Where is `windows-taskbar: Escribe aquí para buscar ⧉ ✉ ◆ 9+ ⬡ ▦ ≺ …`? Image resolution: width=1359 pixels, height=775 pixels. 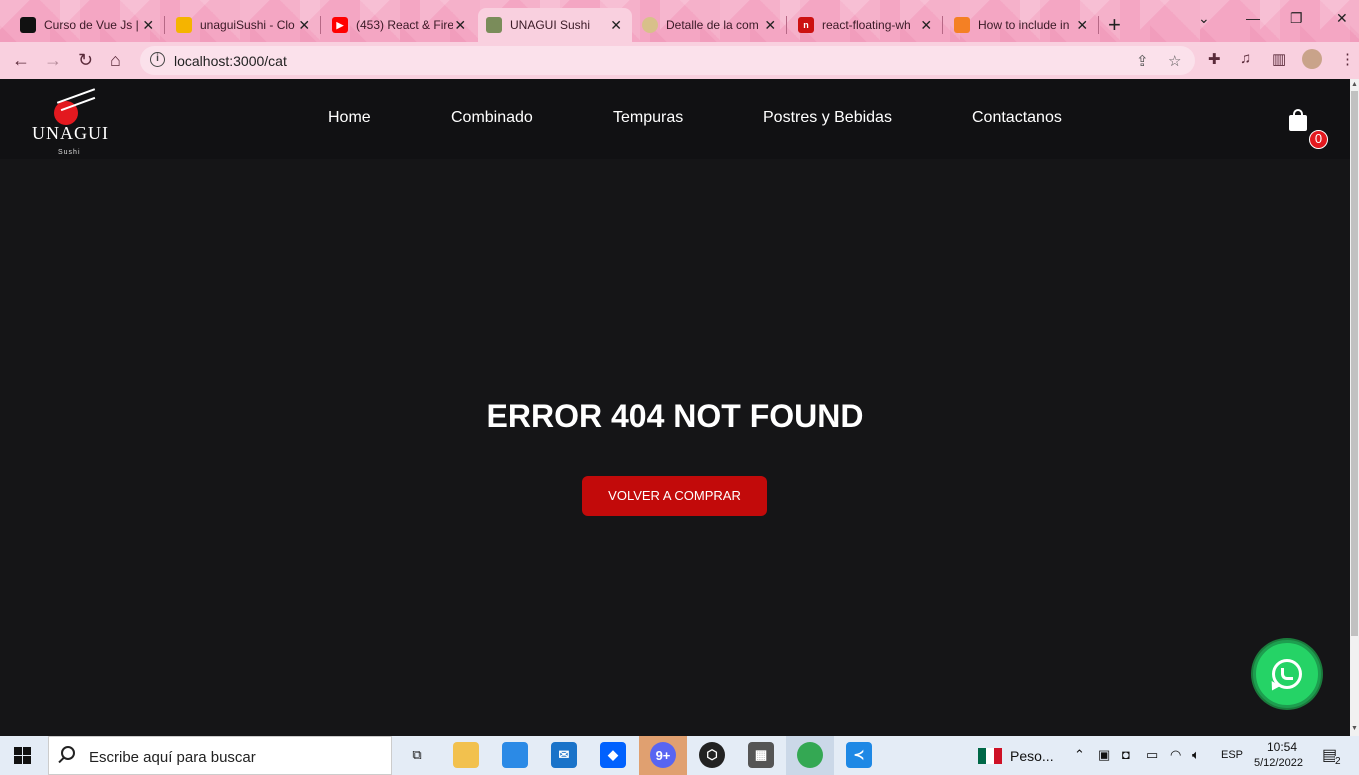
windows-taskbar: Escribe aquí para buscar ⧉ ✉ ◆ 9+ ⬡ ▦ ≺ … is located at coordinates (679, 755).